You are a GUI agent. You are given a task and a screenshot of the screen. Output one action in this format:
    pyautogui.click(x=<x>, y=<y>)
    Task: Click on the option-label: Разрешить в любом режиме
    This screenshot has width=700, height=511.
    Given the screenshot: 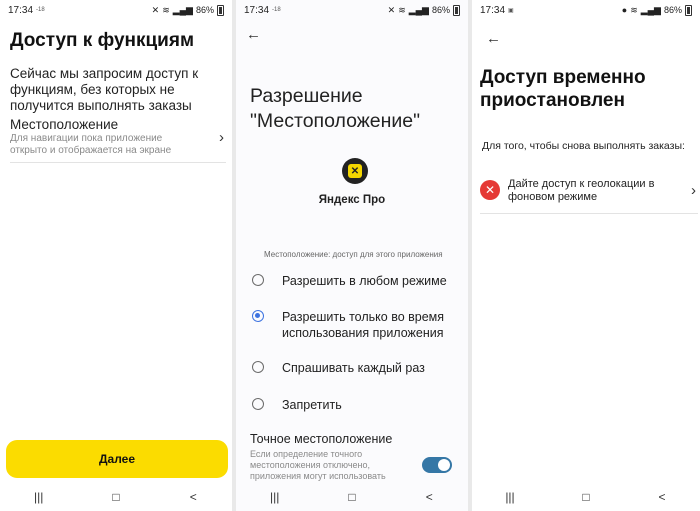 What is the action you would take?
    pyautogui.click(x=364, y=281)
    